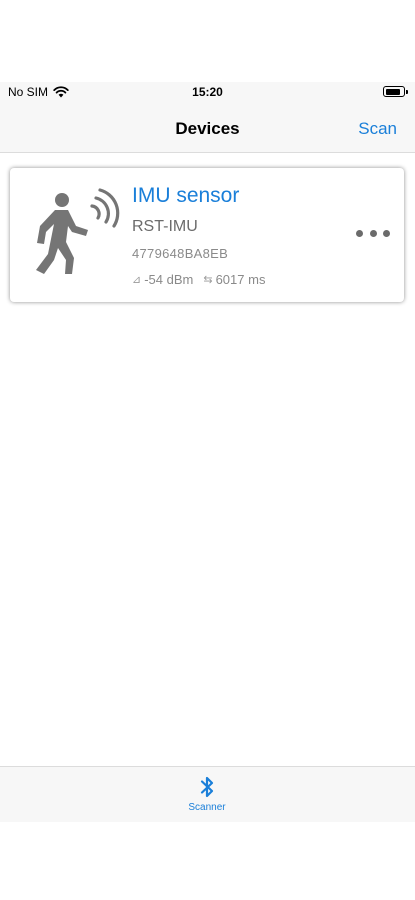  I want to click on device-name: IMU sensor, so click(186, 195).